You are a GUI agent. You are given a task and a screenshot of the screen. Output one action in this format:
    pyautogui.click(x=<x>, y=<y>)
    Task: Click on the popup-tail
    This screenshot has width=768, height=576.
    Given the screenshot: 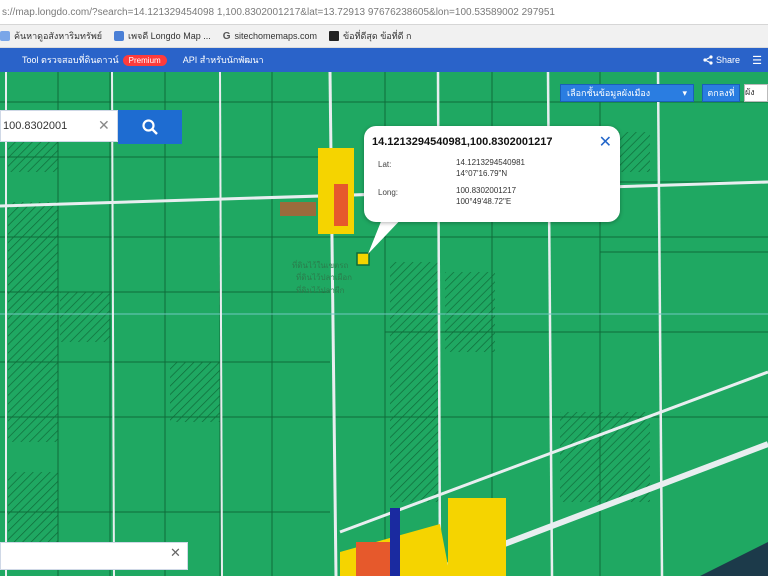 What is the action you would take?
    pyautogui.click(x=387, y=234)
    